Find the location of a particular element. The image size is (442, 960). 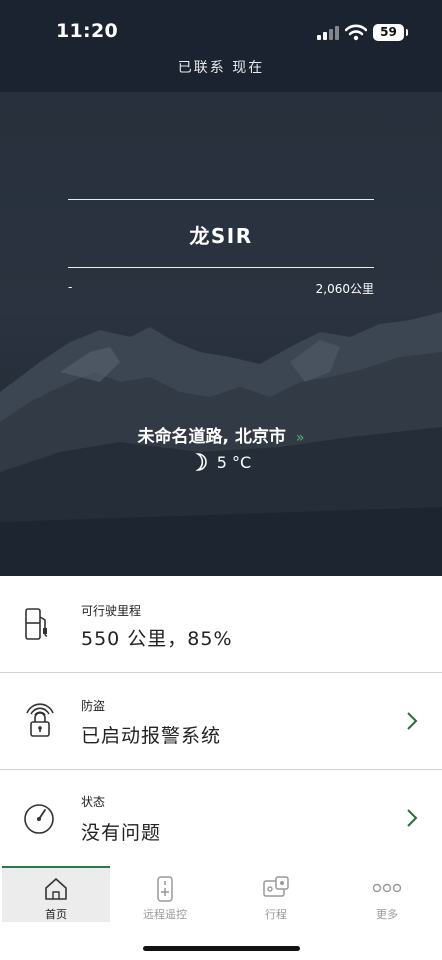

range-card: 可行驶里程 550 公里，85% is located at coordinates (221, 624).